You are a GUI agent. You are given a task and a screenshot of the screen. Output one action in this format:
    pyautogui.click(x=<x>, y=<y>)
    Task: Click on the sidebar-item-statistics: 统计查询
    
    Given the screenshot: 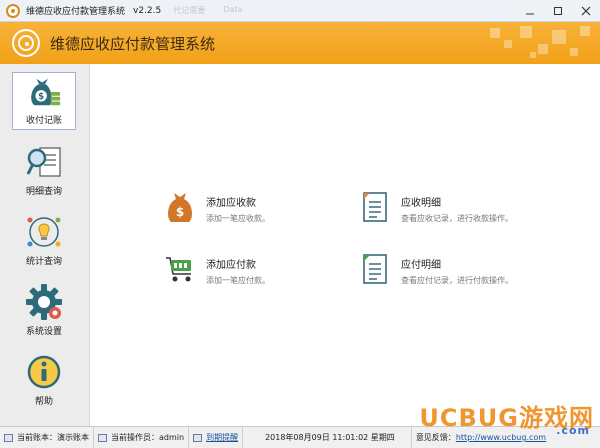 What is the action you would take?
    pyautogui.click(x=44, y=241)
    